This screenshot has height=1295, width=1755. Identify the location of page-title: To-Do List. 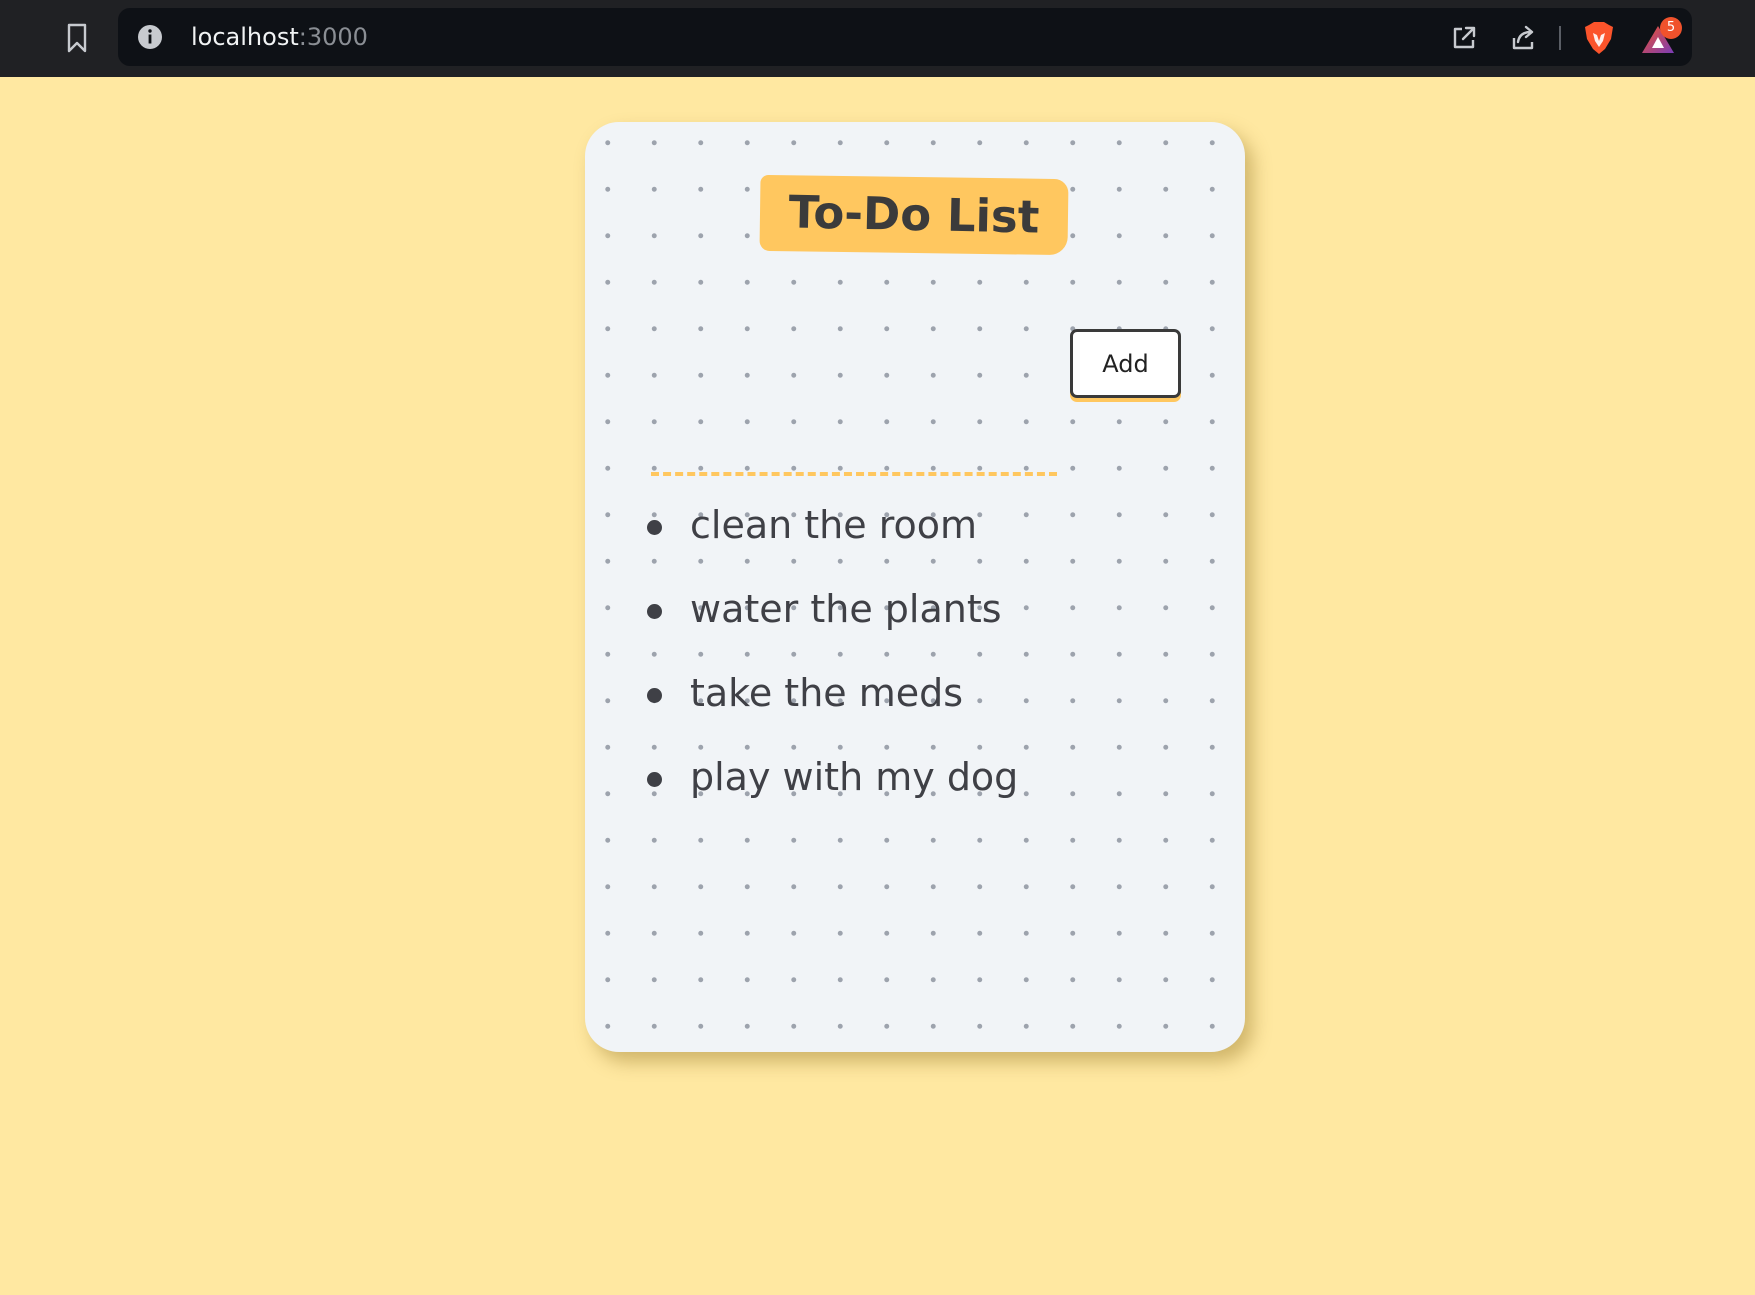
(914, 214).